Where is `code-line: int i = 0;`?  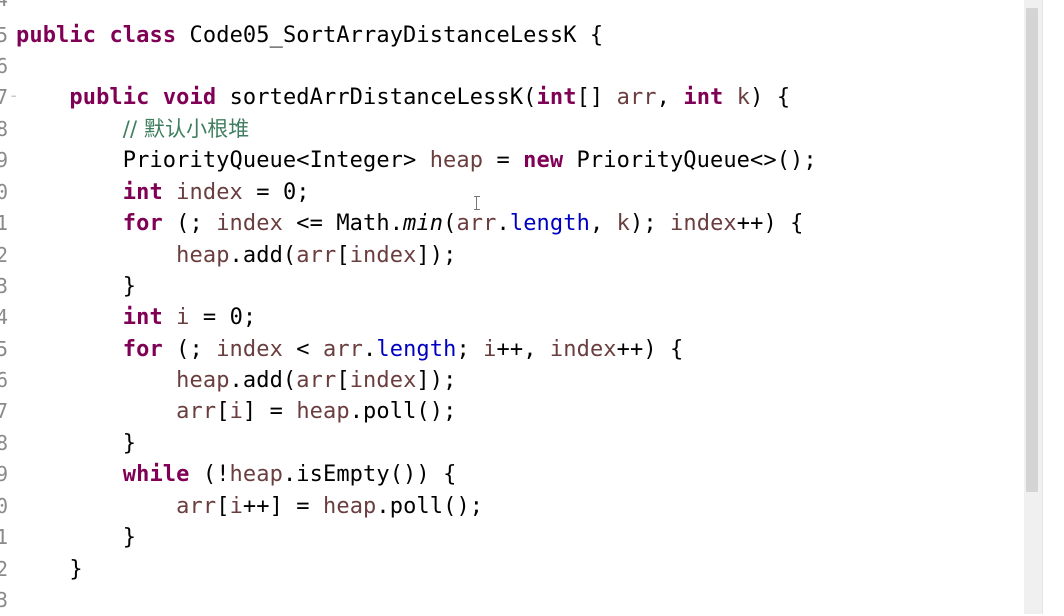 code-line: int i = 0; is located at coordinates (136, 317).